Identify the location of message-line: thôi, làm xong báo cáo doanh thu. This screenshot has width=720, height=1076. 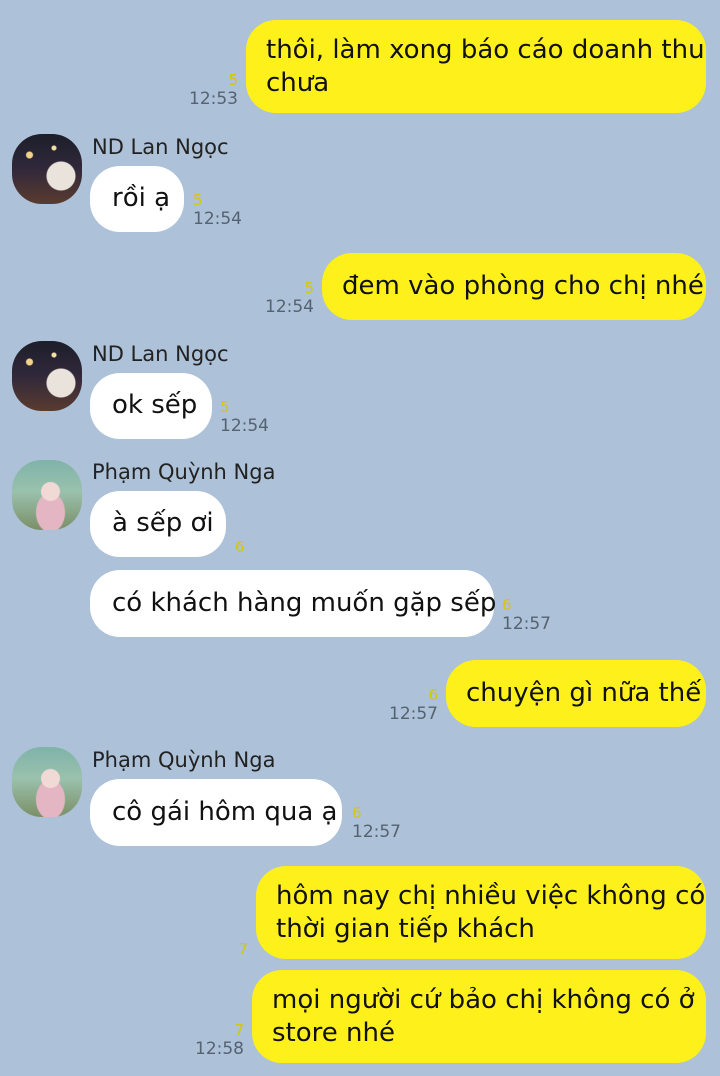
(485, 50).